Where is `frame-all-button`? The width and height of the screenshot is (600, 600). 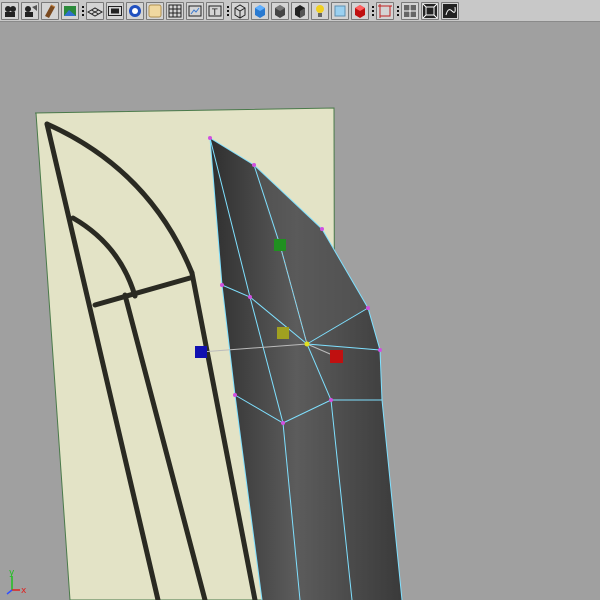
frame-all-button is located at coordinates (430, 10).